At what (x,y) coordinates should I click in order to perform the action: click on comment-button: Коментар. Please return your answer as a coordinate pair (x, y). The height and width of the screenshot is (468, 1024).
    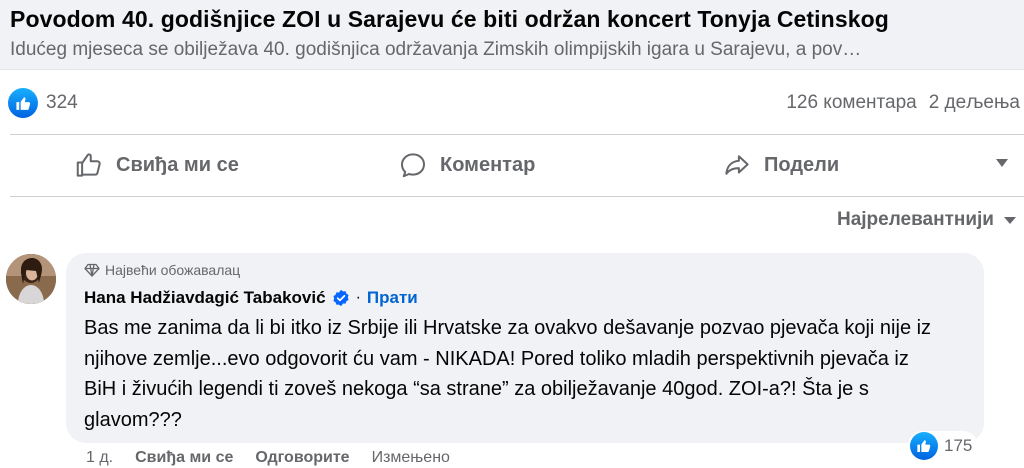
    Looking at the image, I should click on (466, 165).